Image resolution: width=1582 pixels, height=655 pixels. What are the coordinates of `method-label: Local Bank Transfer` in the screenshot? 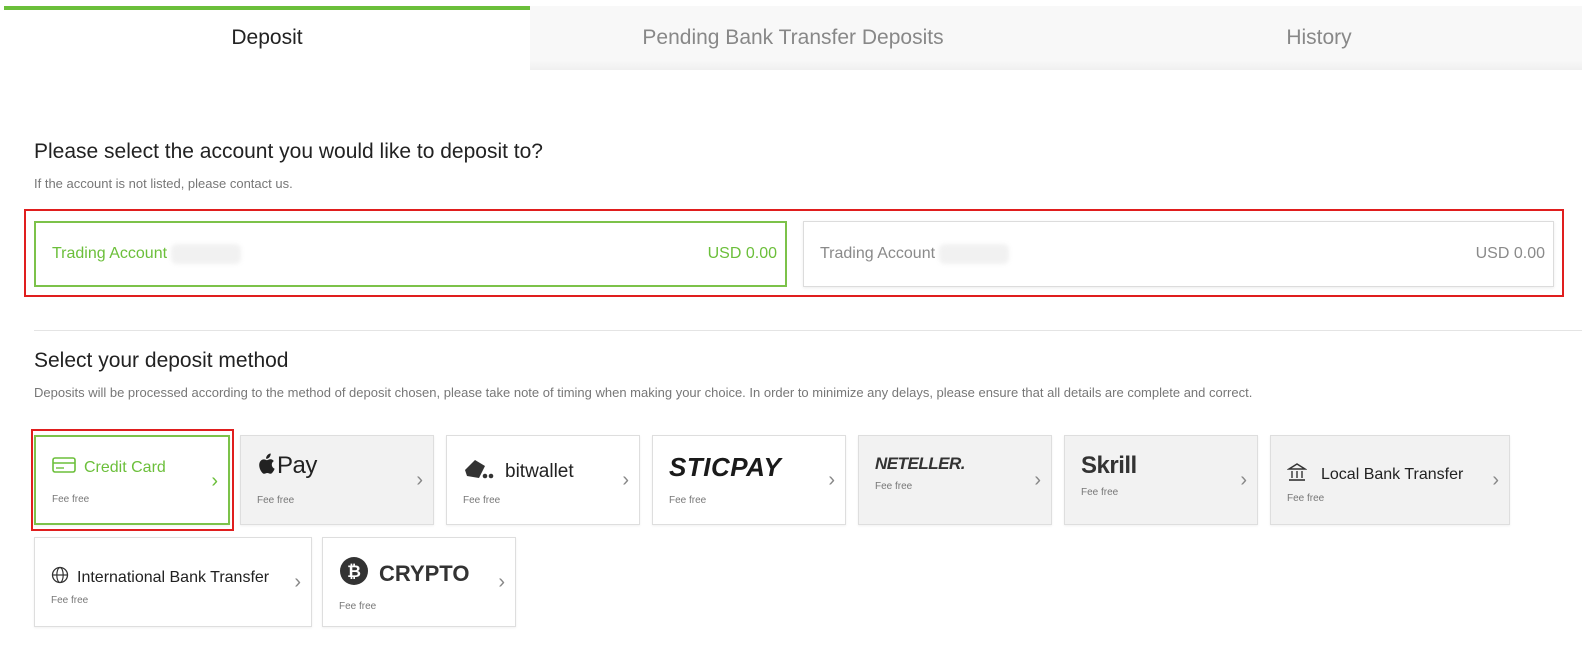 It's located at (1392, 474).